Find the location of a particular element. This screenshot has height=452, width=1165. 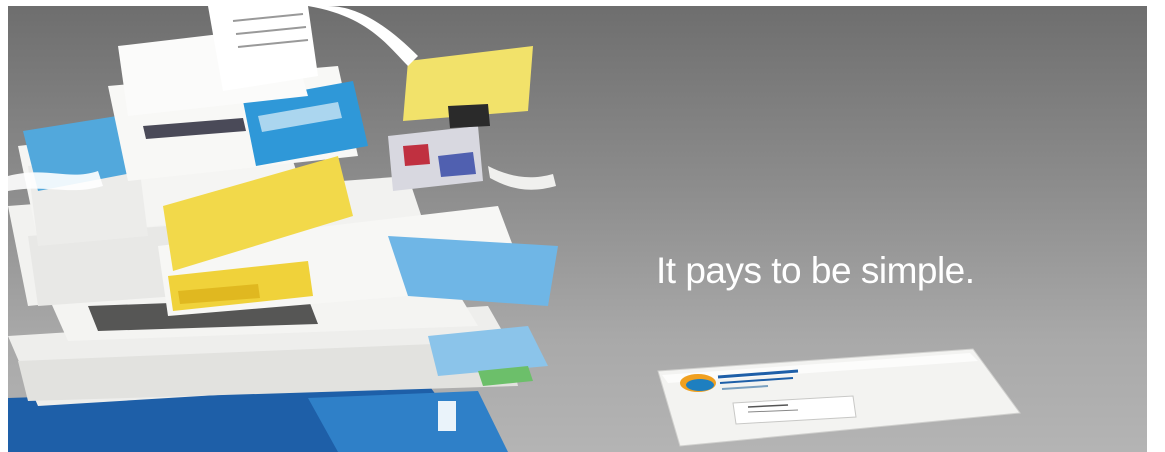

envelope-image is located at coordinates (839, 397).